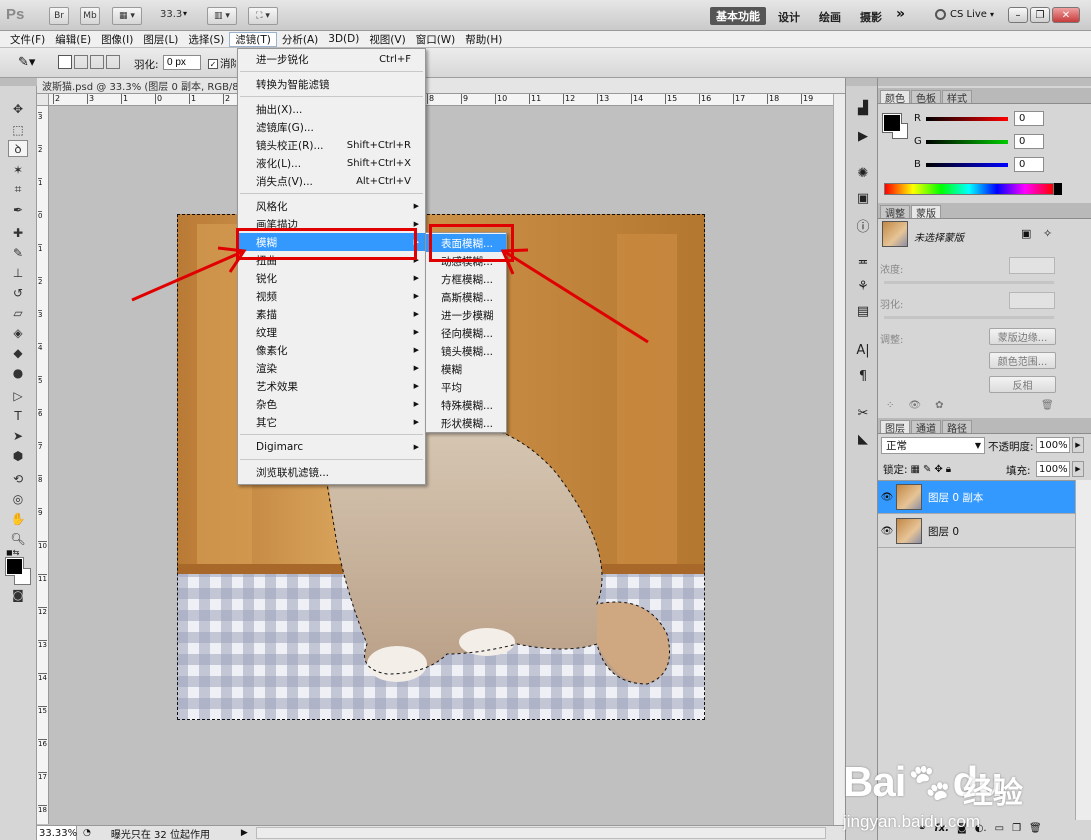 Image resolution: width=1091 pixels, height=840 pixels. Describe the element at coordinates (1018, 15) in the screenshot. I see `minimize-button: –` at that location.